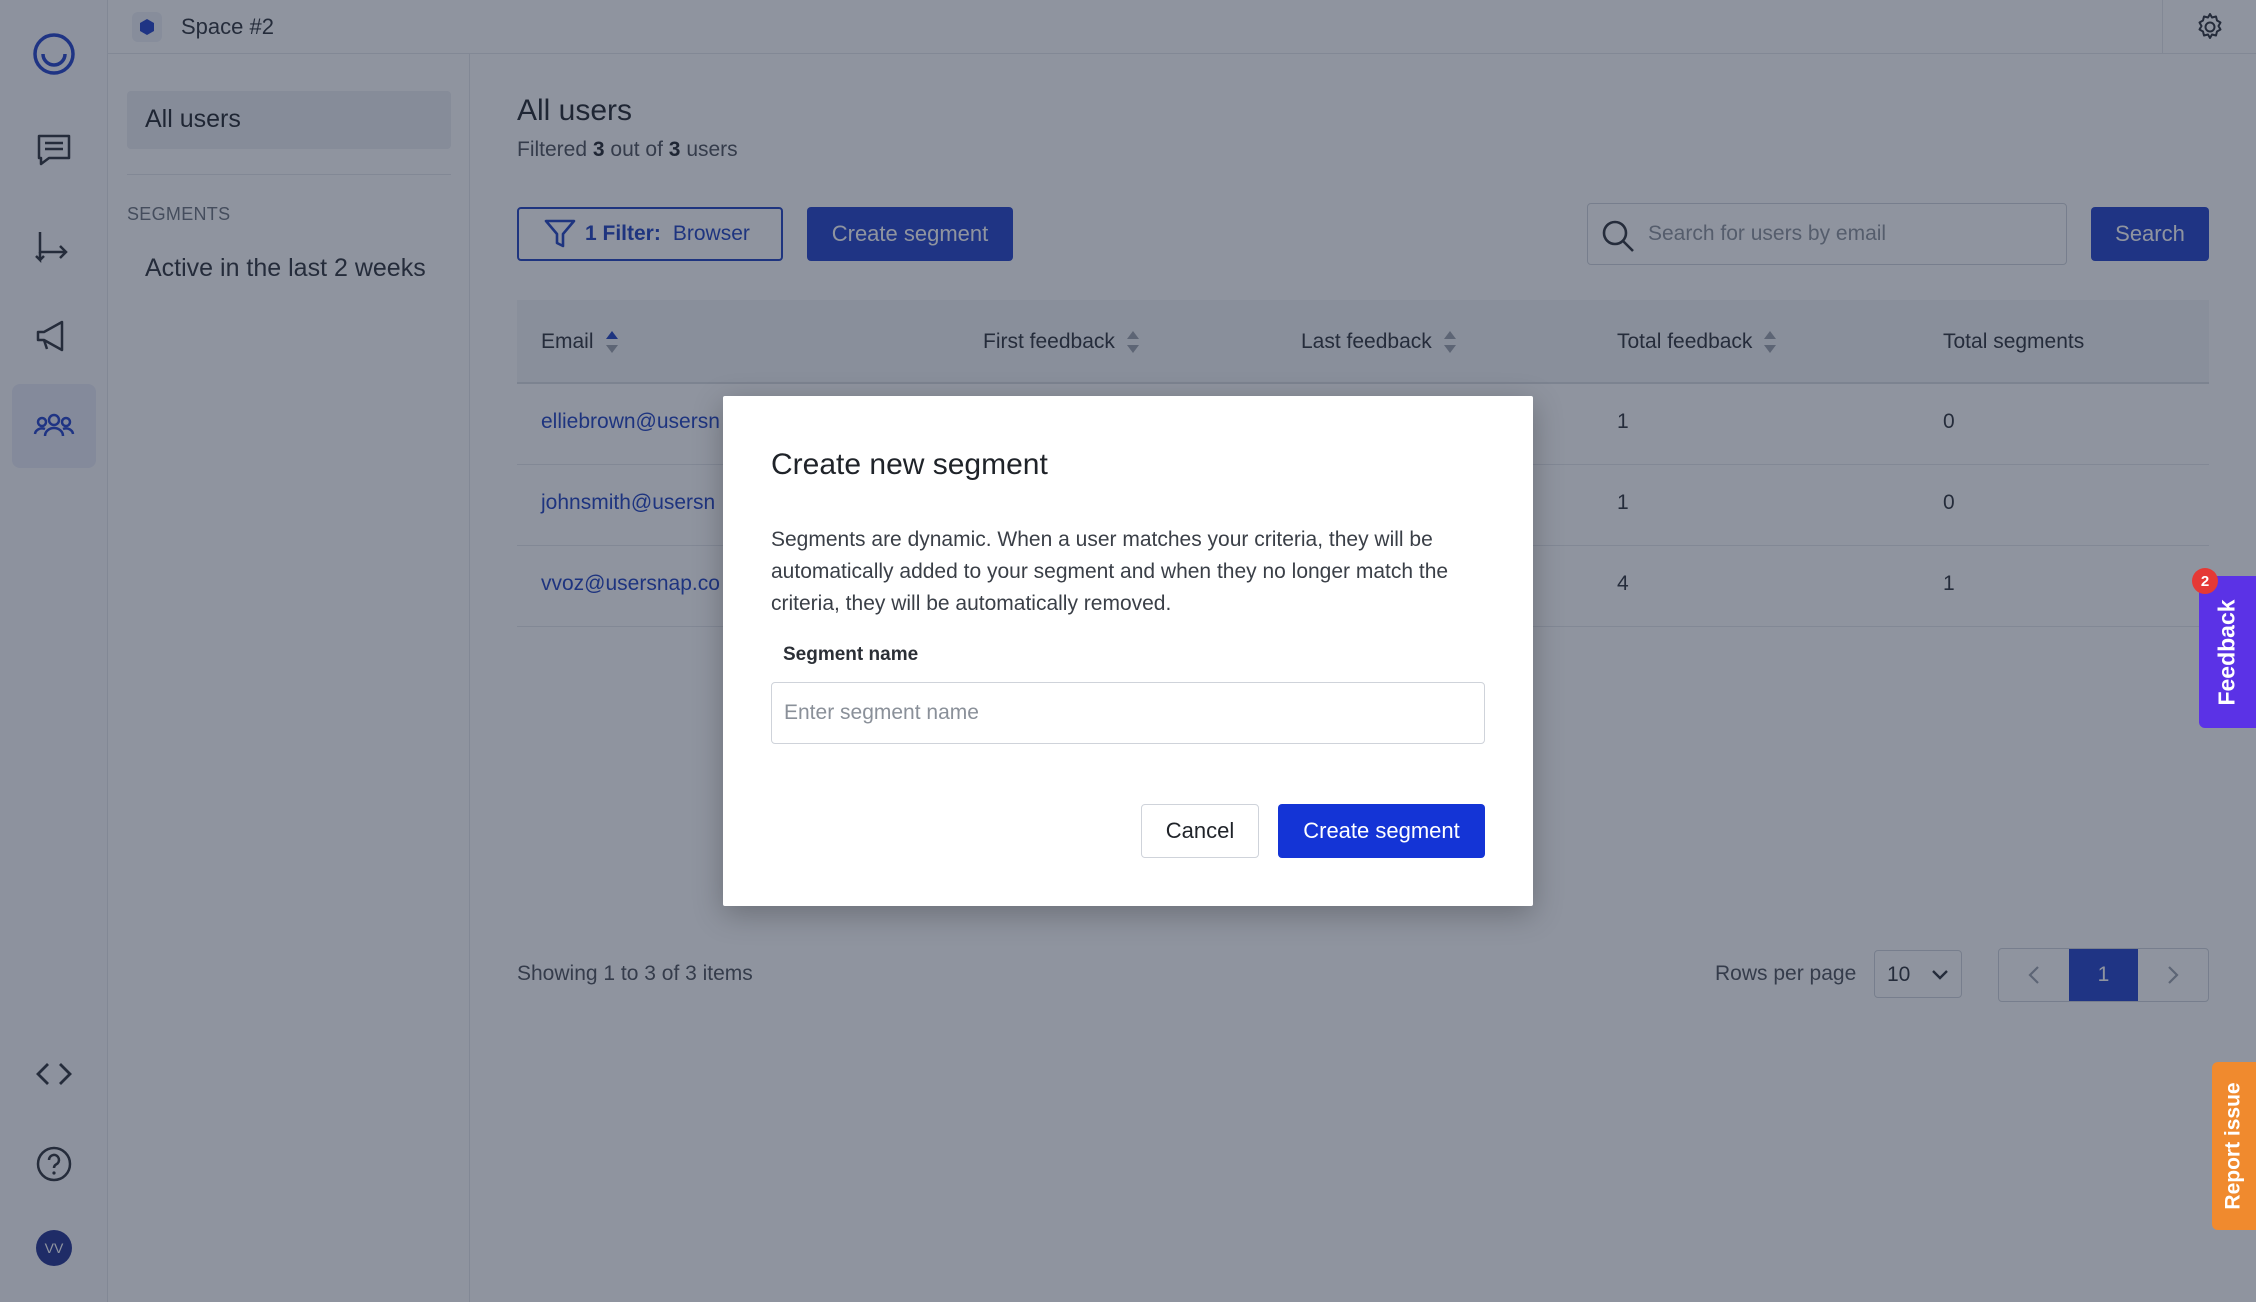  What do you see at coordinates (1381, 831) in the screenshot?
I see `create-segment-submit-button: Create segment` at bounding box center [1381, 831].